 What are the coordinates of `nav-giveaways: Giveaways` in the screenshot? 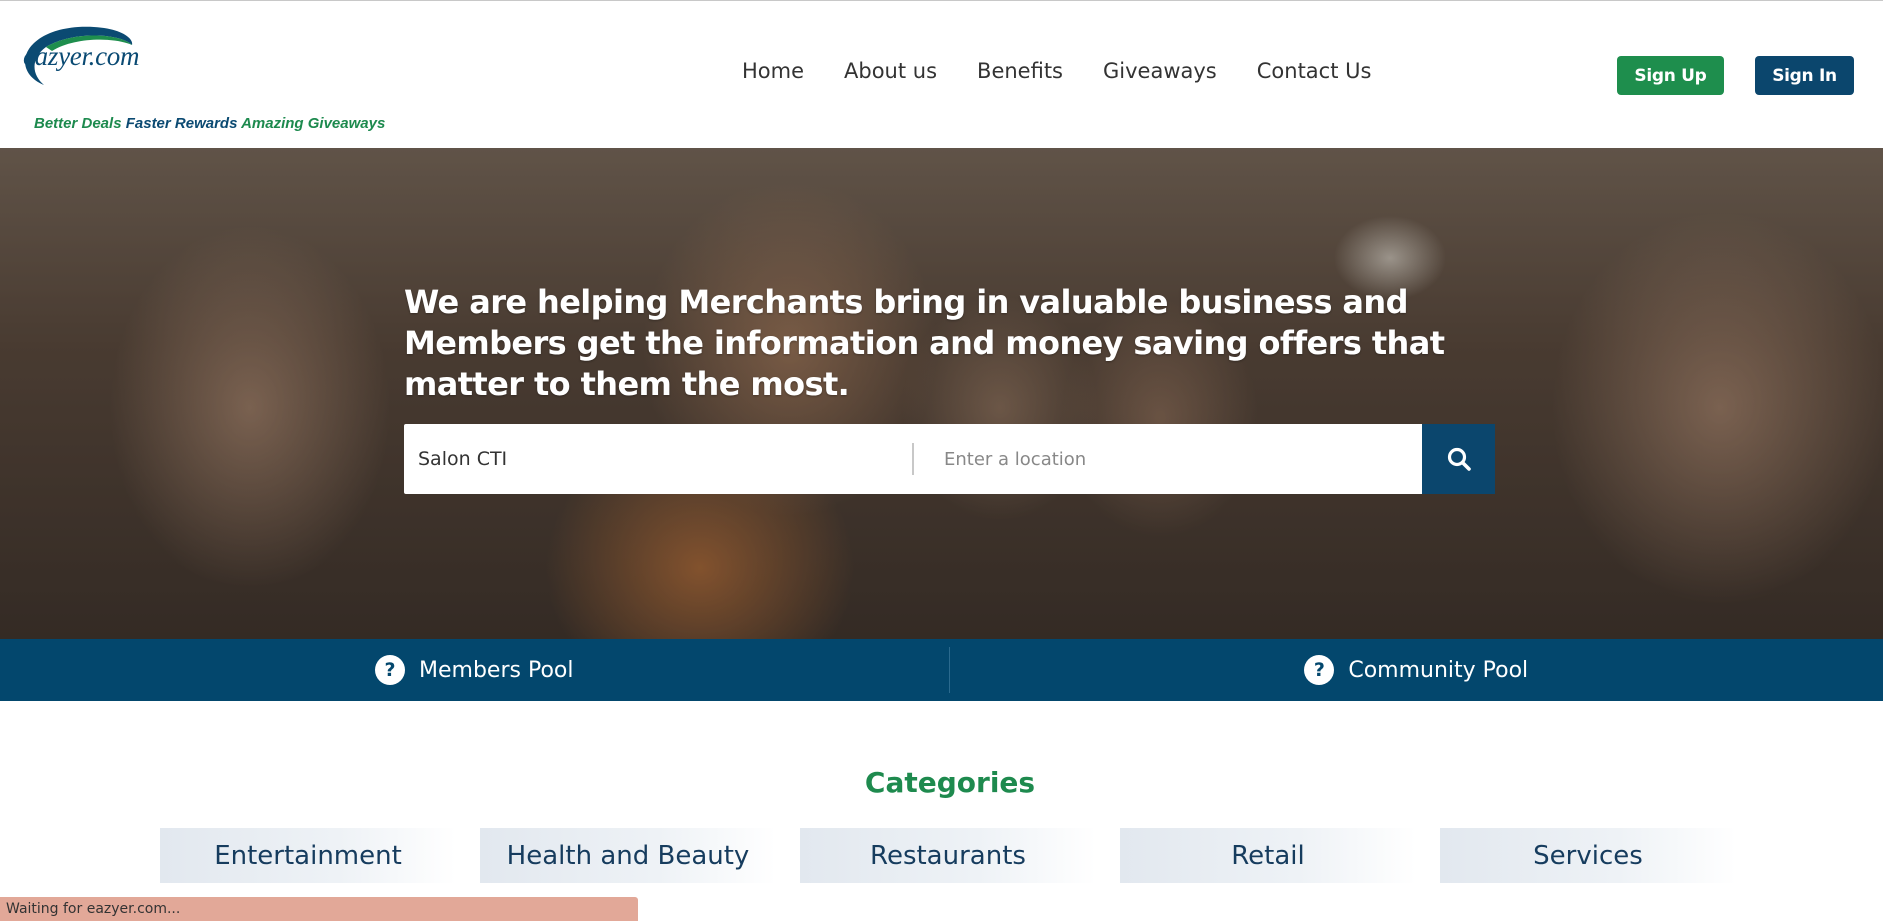 It's located at (1160, 71).